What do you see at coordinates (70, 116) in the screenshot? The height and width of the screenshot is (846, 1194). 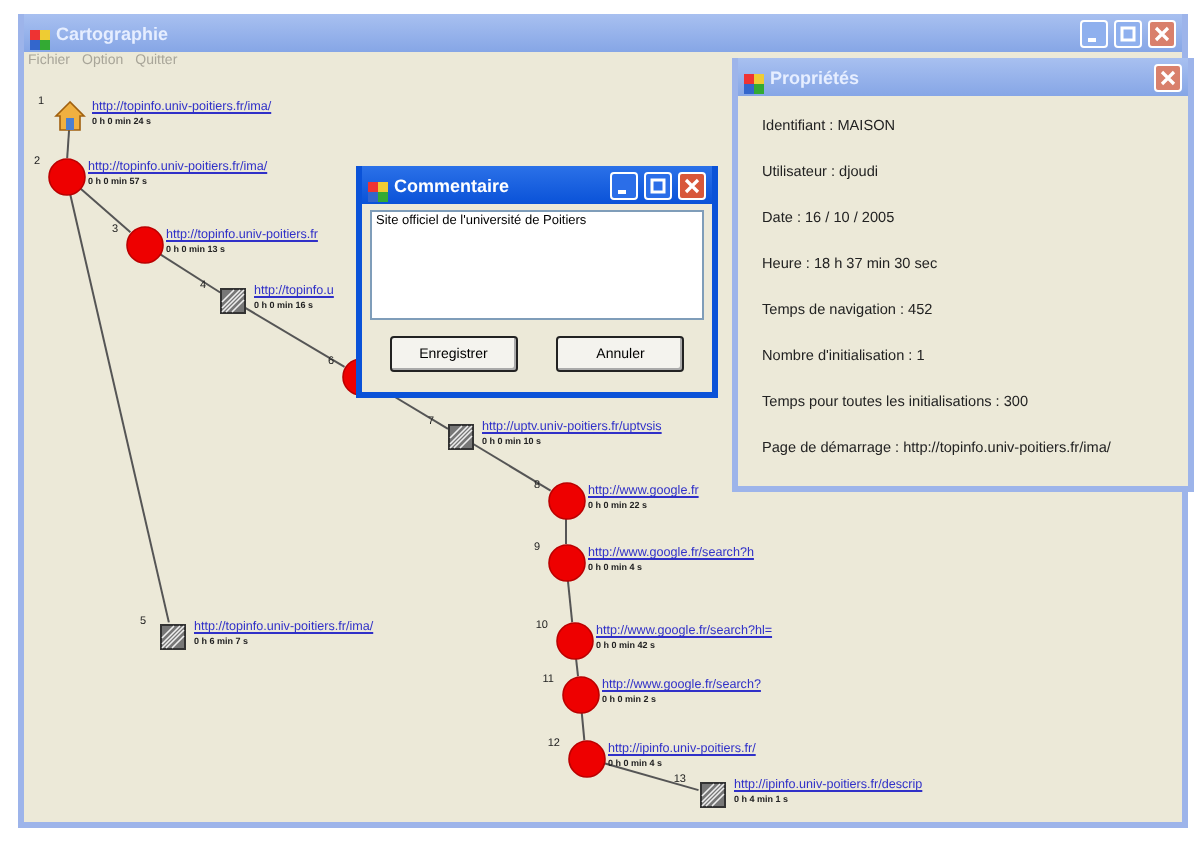 I see `house-icon` at bounding box center [70, 116].